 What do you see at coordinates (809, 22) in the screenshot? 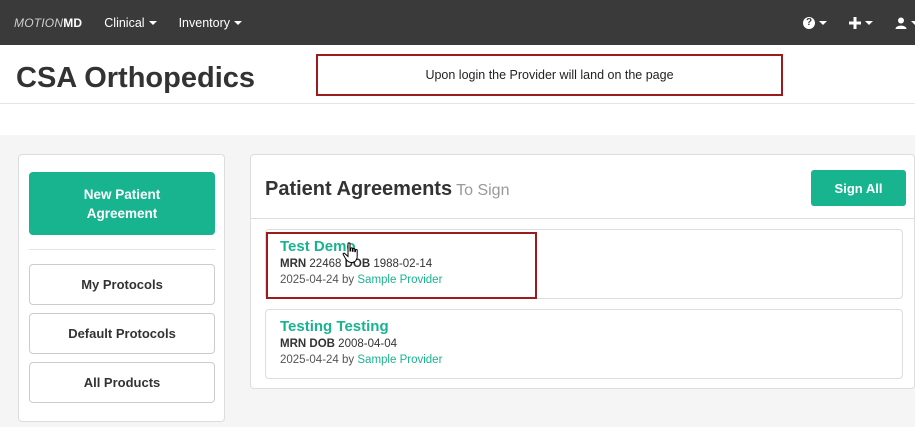
I see `help-icon: ?` at bounding box center [809, 22].